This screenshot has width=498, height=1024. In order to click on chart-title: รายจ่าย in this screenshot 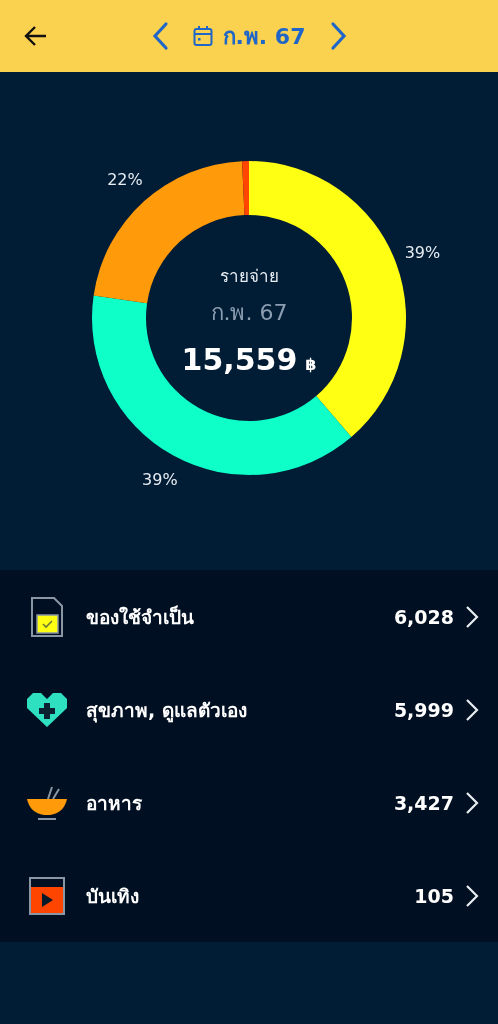, I will do `click(249, 276)`.